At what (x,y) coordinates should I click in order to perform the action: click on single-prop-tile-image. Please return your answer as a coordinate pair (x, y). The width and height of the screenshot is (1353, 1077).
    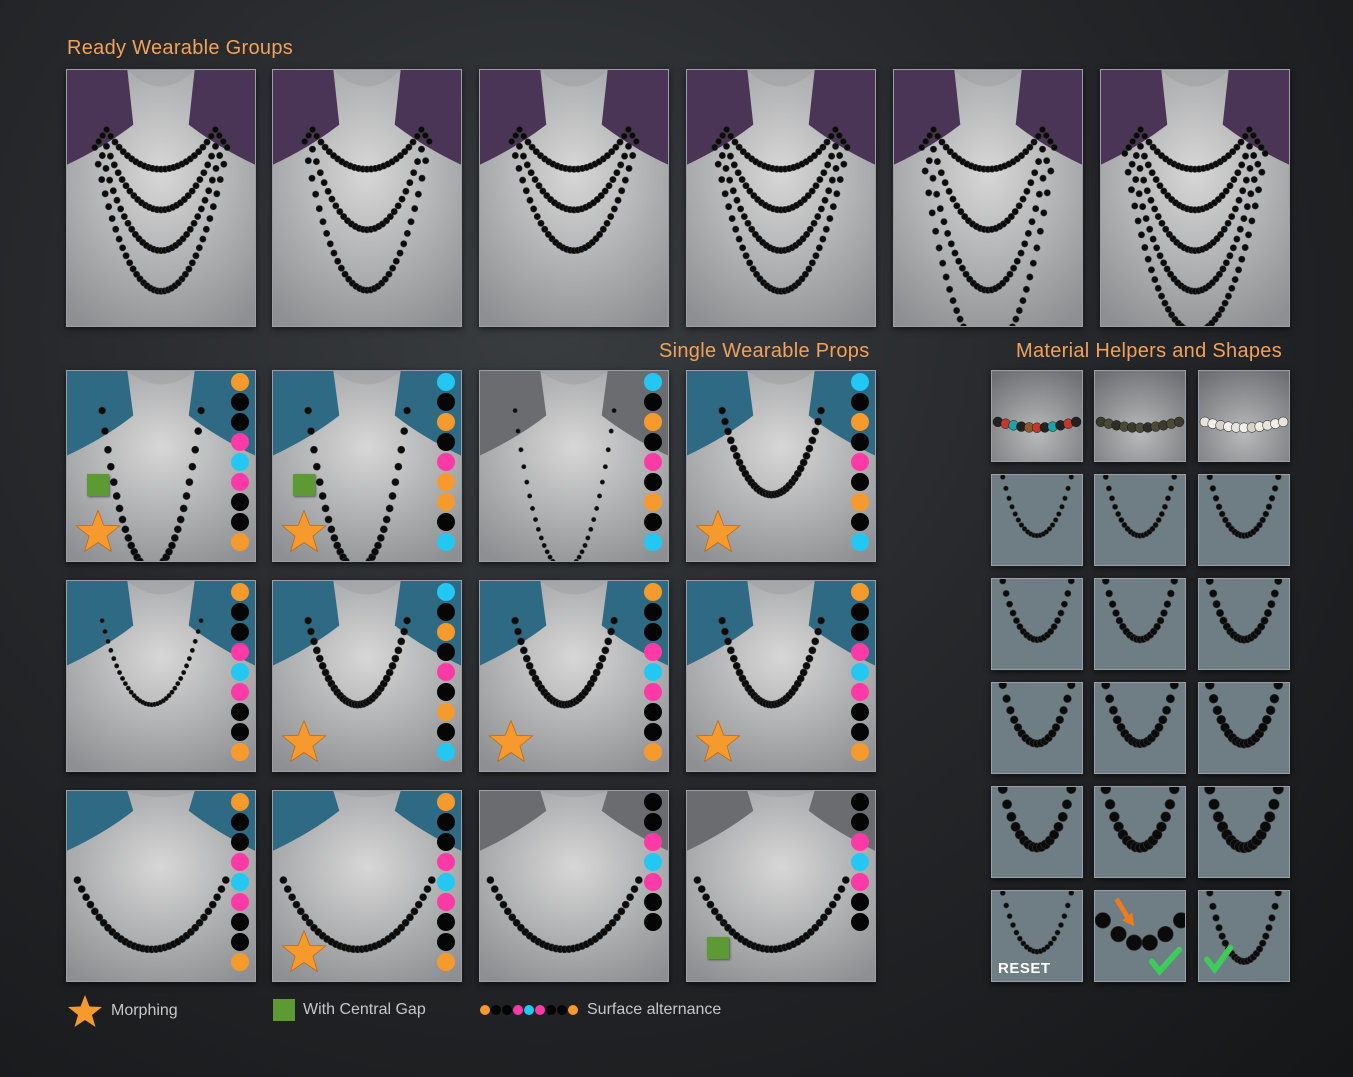
    Looking at the image, I should click on (161, 886).